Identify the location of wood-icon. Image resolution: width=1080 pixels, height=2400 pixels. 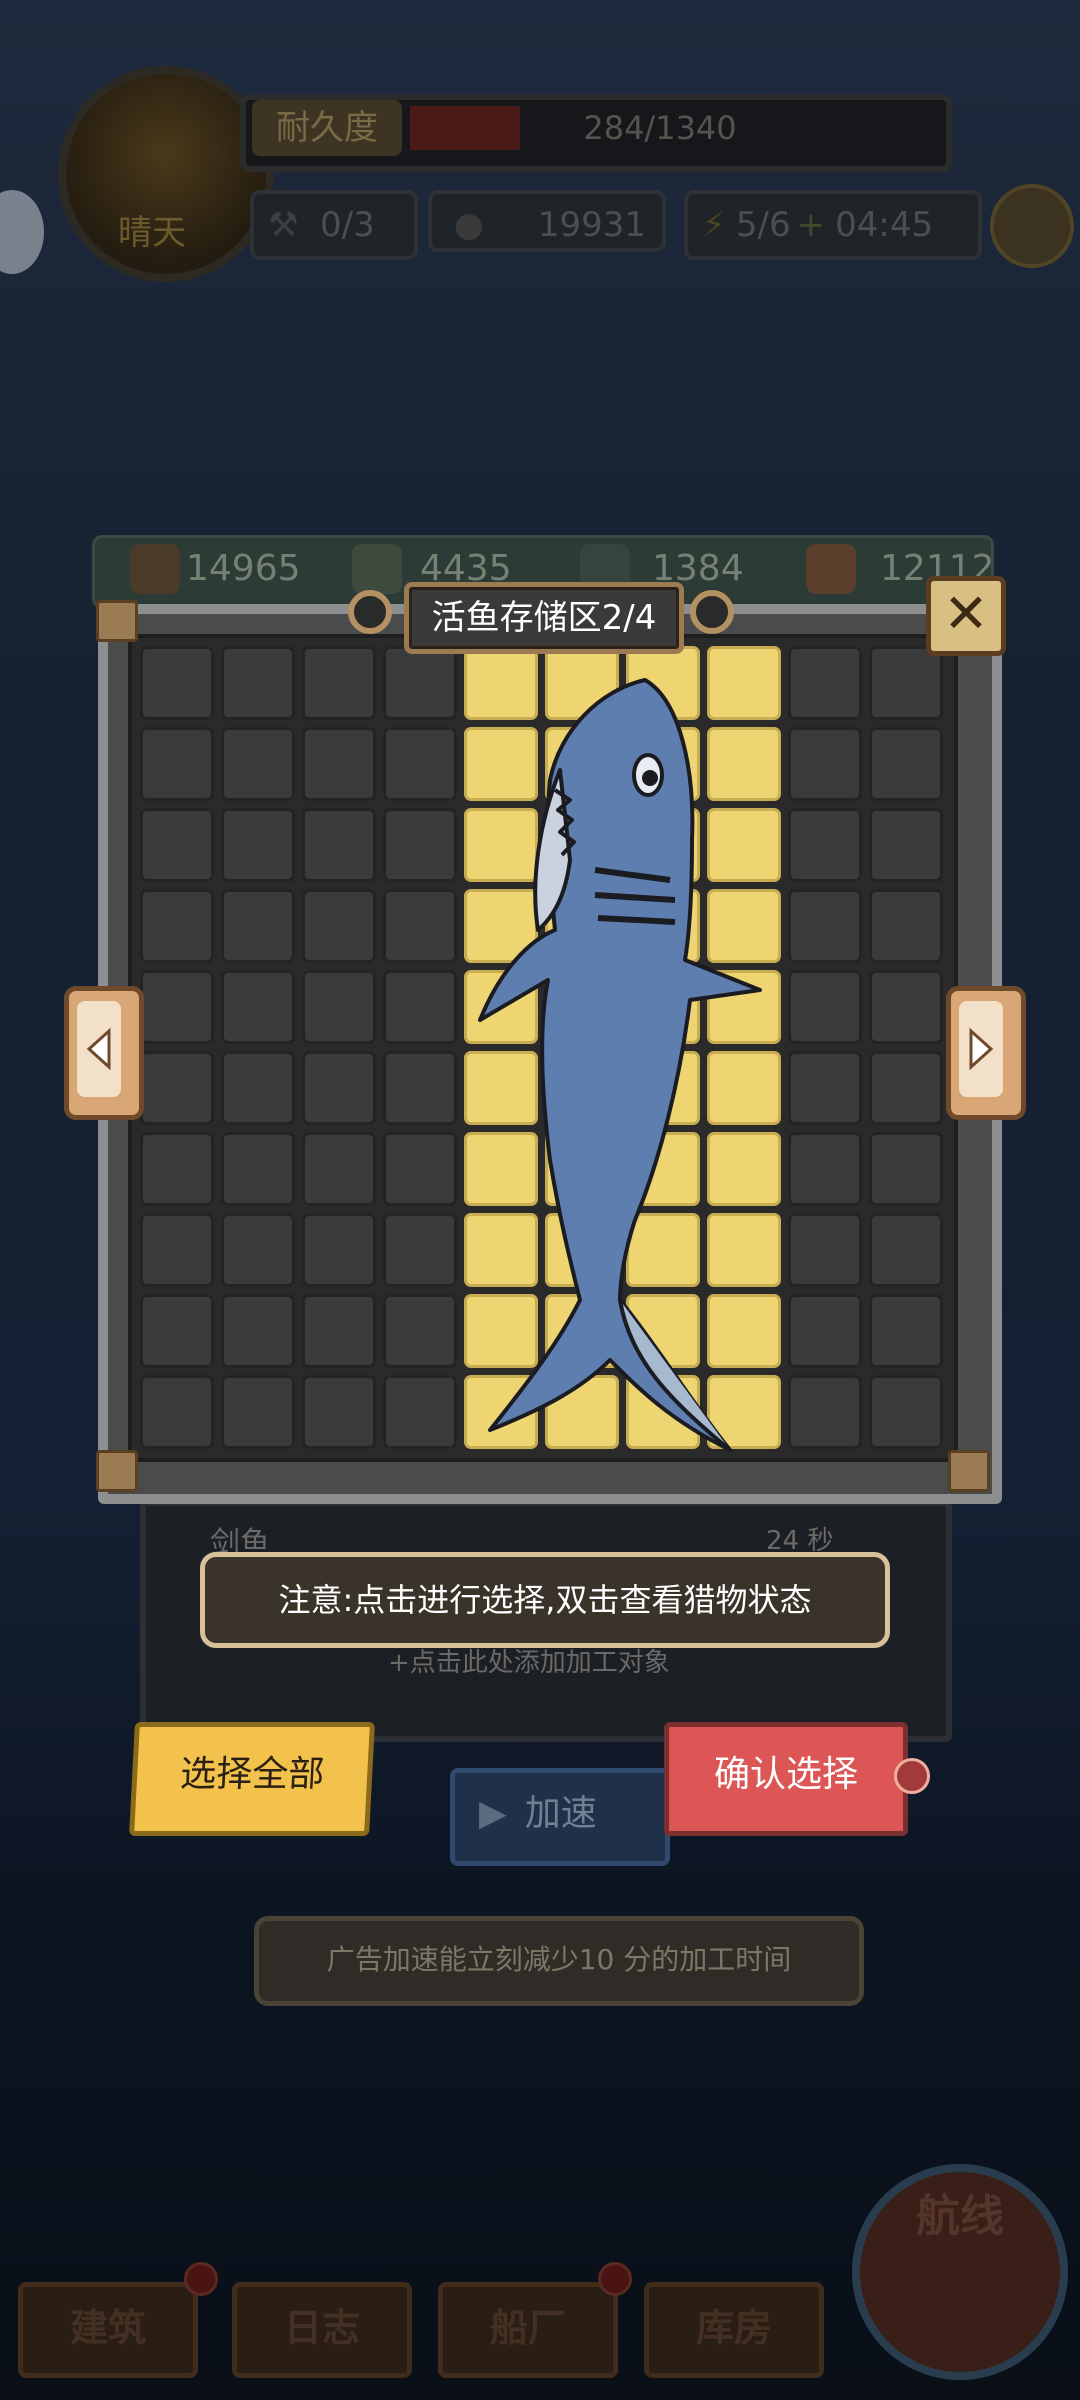
(155, 569).